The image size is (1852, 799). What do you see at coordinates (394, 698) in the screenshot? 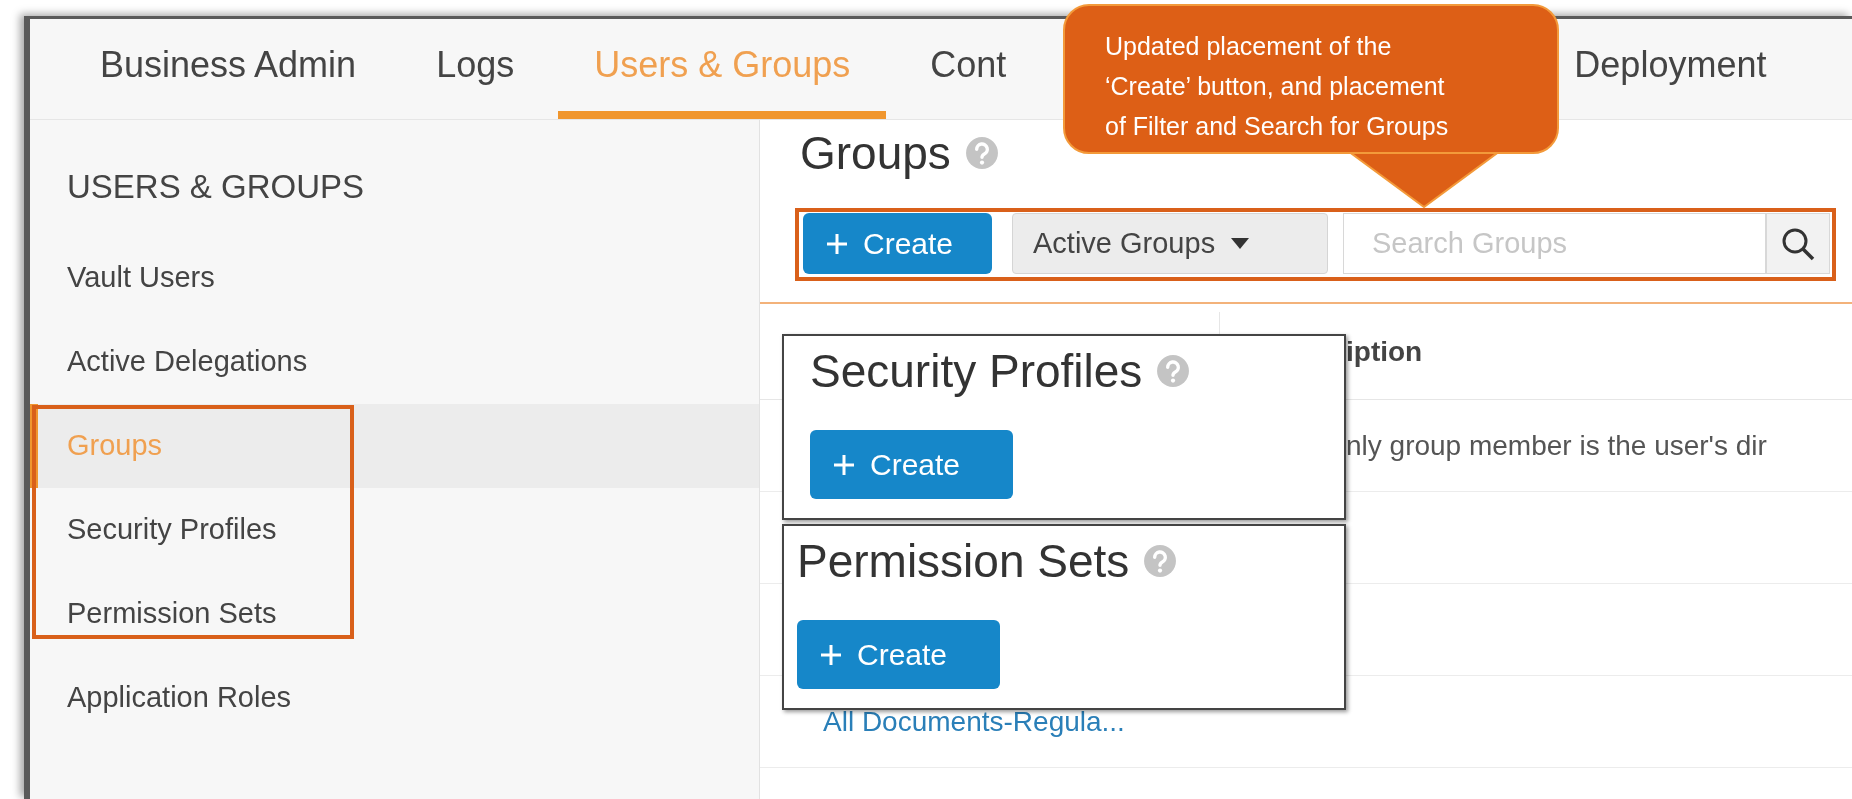
I see `sidebar-item: Application Roles` at bounding box center [394, 698].